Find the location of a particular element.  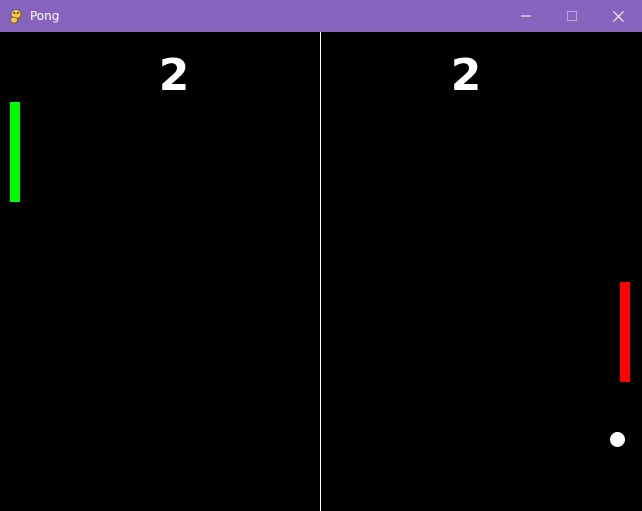

maximize-icon is located at coordinates (572, 16).